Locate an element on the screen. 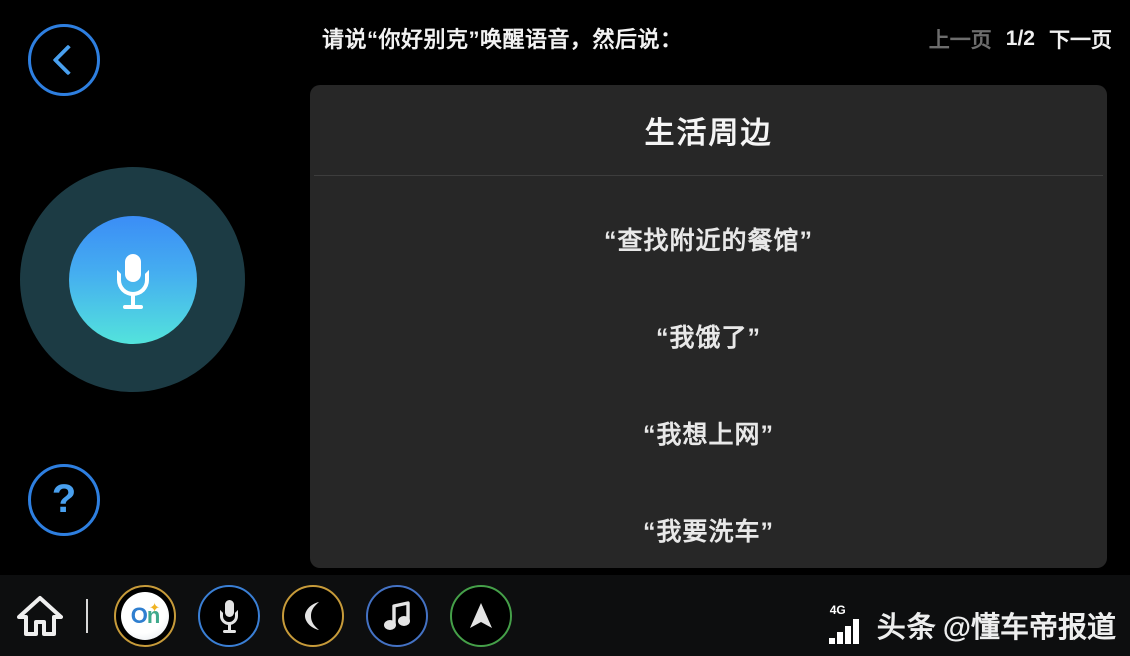 This screenshot has width=1130, height=656. help-button: ? is located at coordinates (64, 500).